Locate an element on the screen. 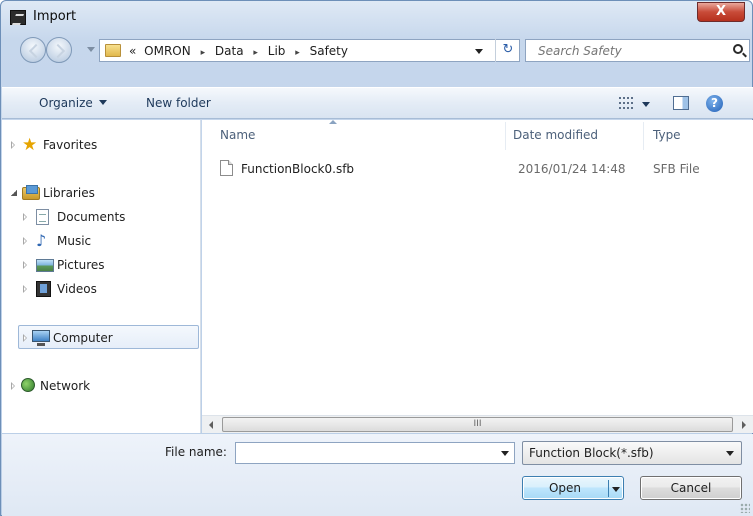 This screenshot has width=753, height=516. scrollbar-thumb: III is located at coordinates (477, 424).